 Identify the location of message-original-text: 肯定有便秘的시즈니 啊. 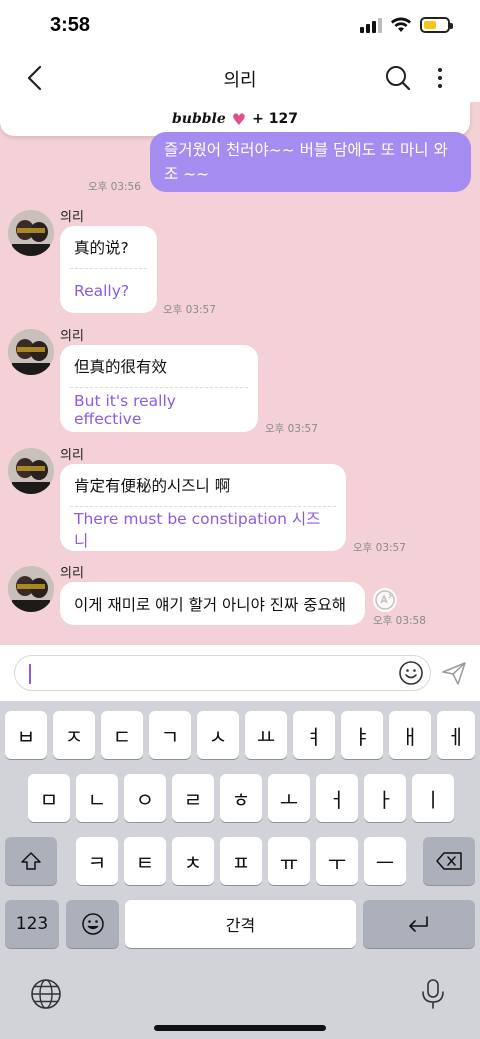
(152, 486).